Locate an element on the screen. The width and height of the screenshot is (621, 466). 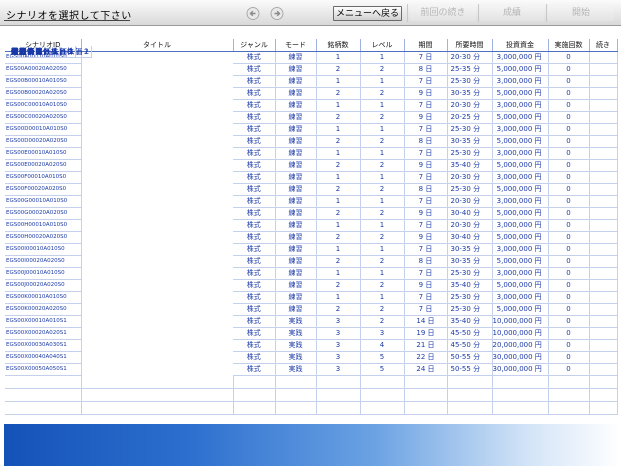
cell-period: 19 日 is located at coordinates (426, 333).